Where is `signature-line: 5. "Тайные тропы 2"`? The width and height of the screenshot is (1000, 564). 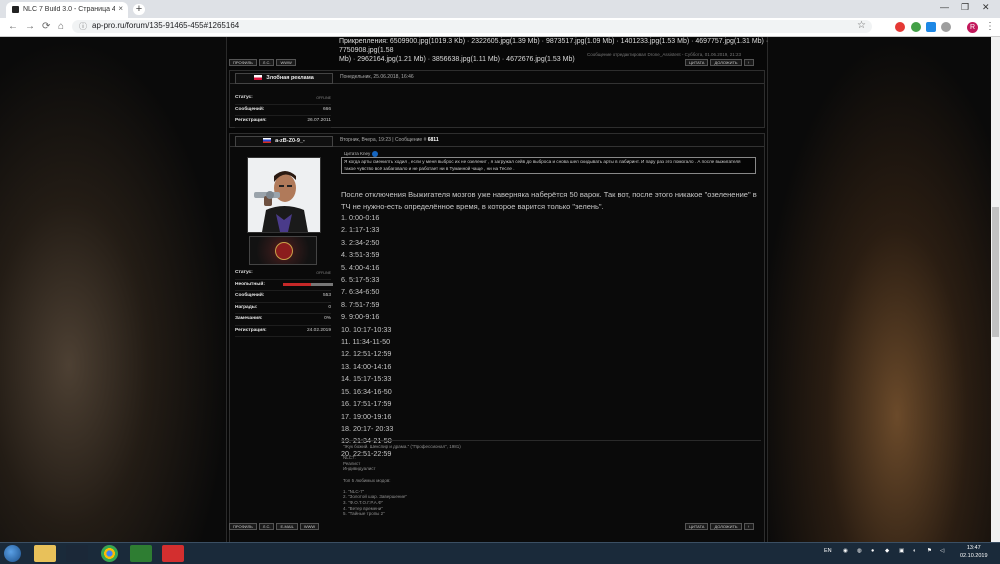 signature-line: 5. "Тайные тропы 2" is located at coordinates (364, 514).